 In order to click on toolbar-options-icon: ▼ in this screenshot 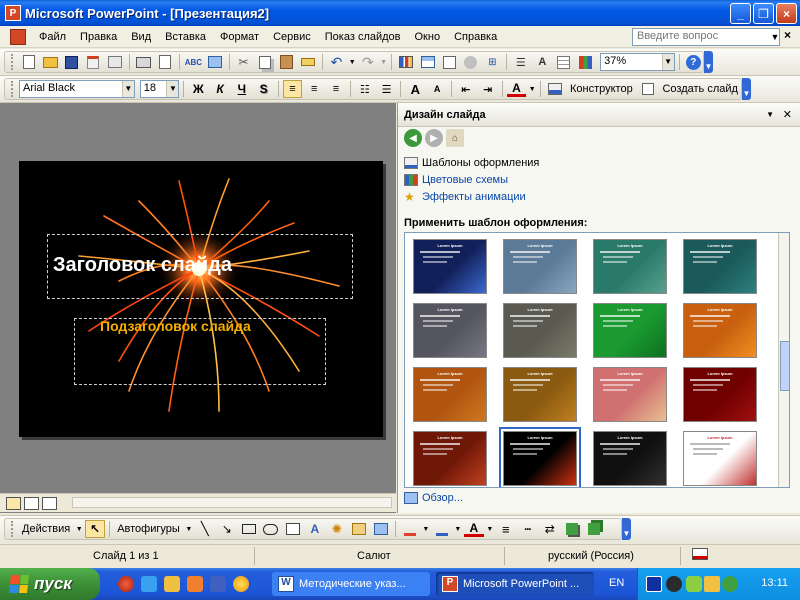, I will do `click(708, 62)`.